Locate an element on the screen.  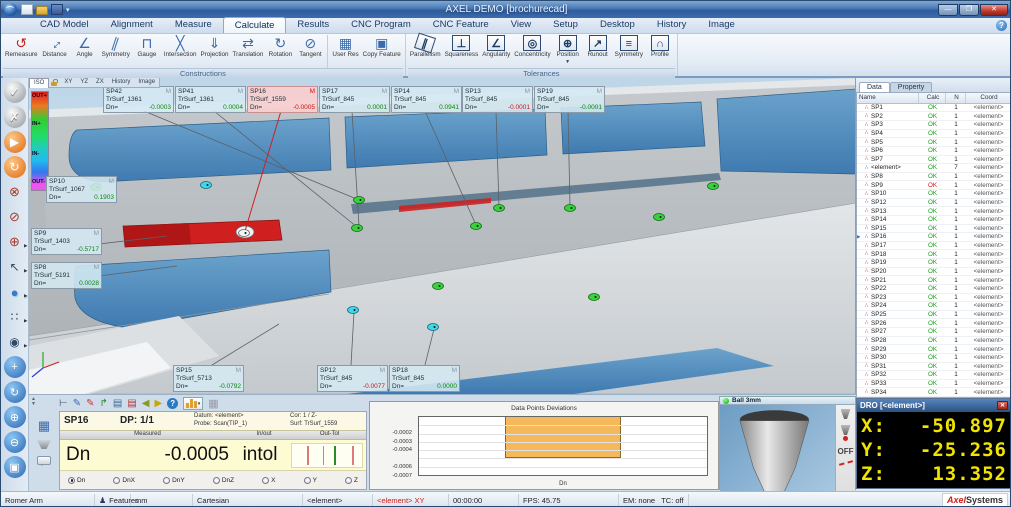
table-row: ▶ ∴ SP20 OK 1 <element> is located at coordinates (933, 272).